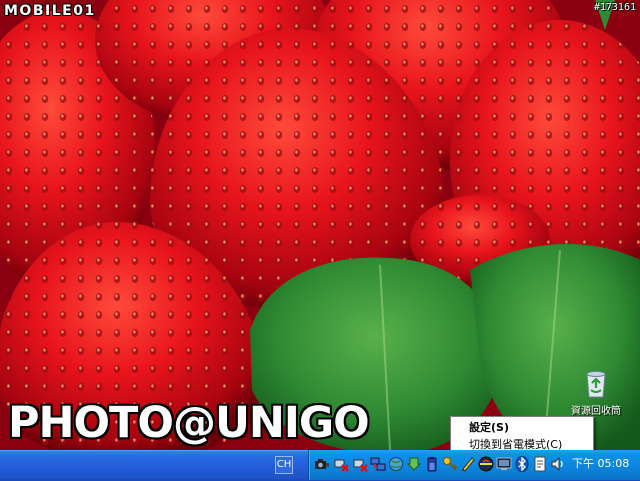 The image size is (640, 481). Describe the element at coordinates (540, 464) in the screenshot. I see `document-icon` at that location.